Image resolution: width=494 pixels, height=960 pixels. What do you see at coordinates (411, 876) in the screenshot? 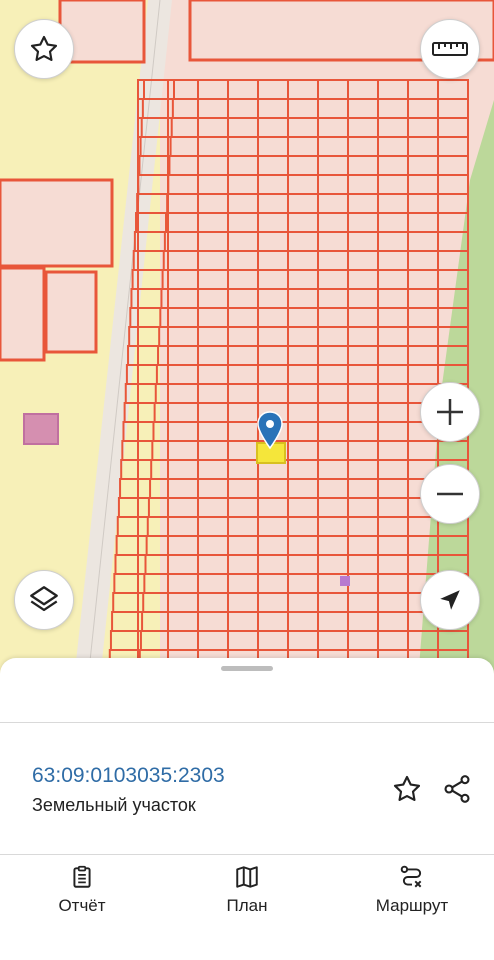
I see `route-icon` at bounding box center [411, 876].